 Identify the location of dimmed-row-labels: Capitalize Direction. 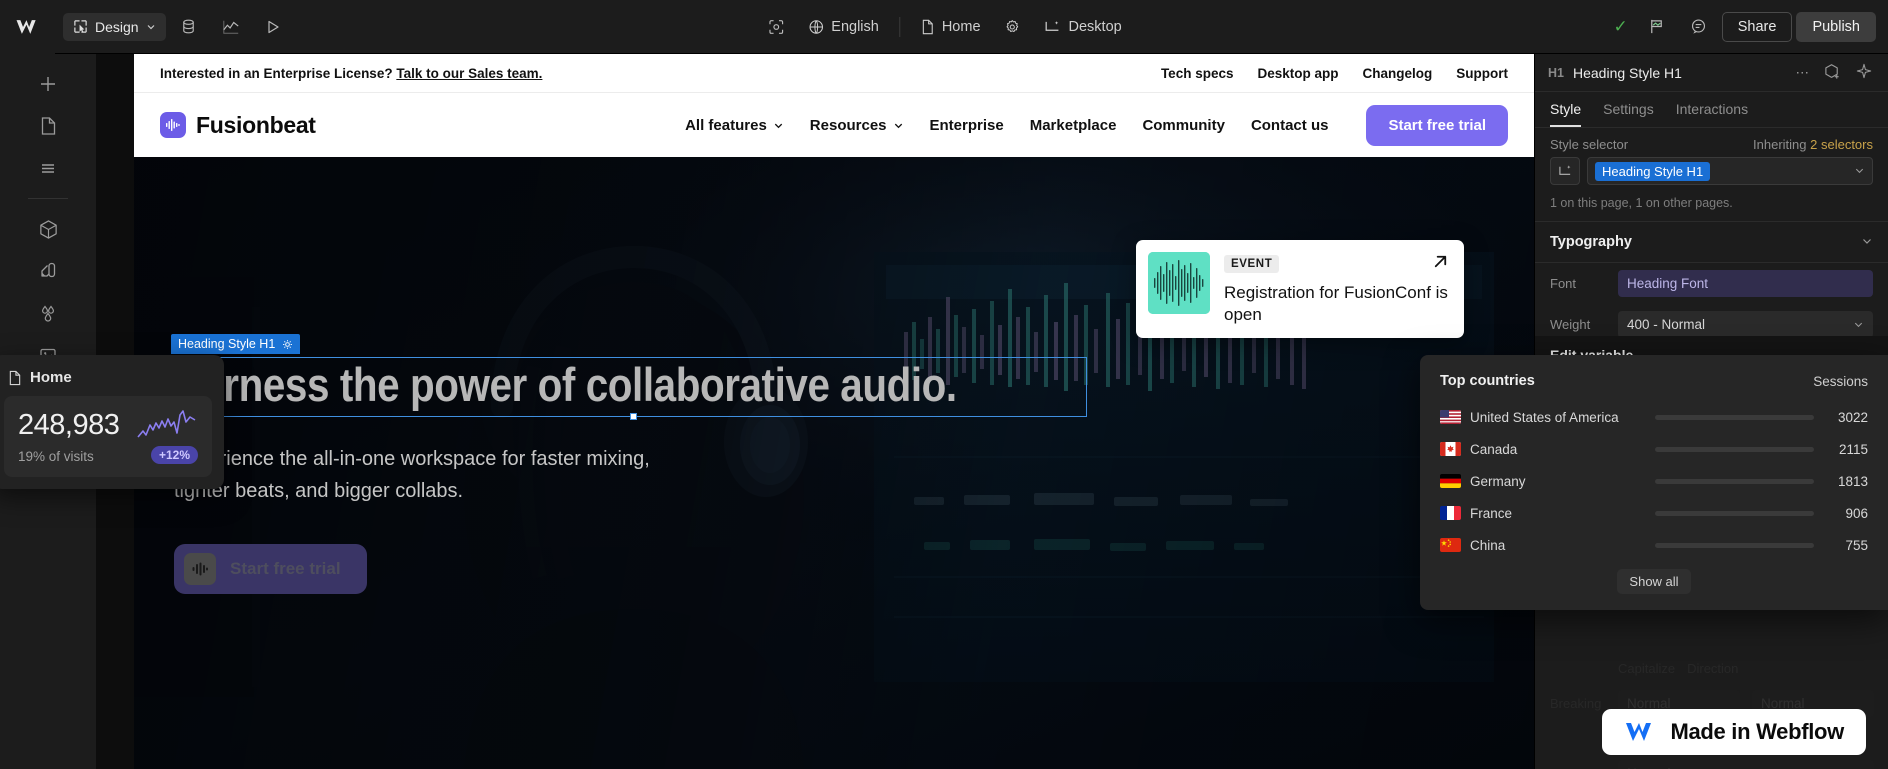
(1711, 668).